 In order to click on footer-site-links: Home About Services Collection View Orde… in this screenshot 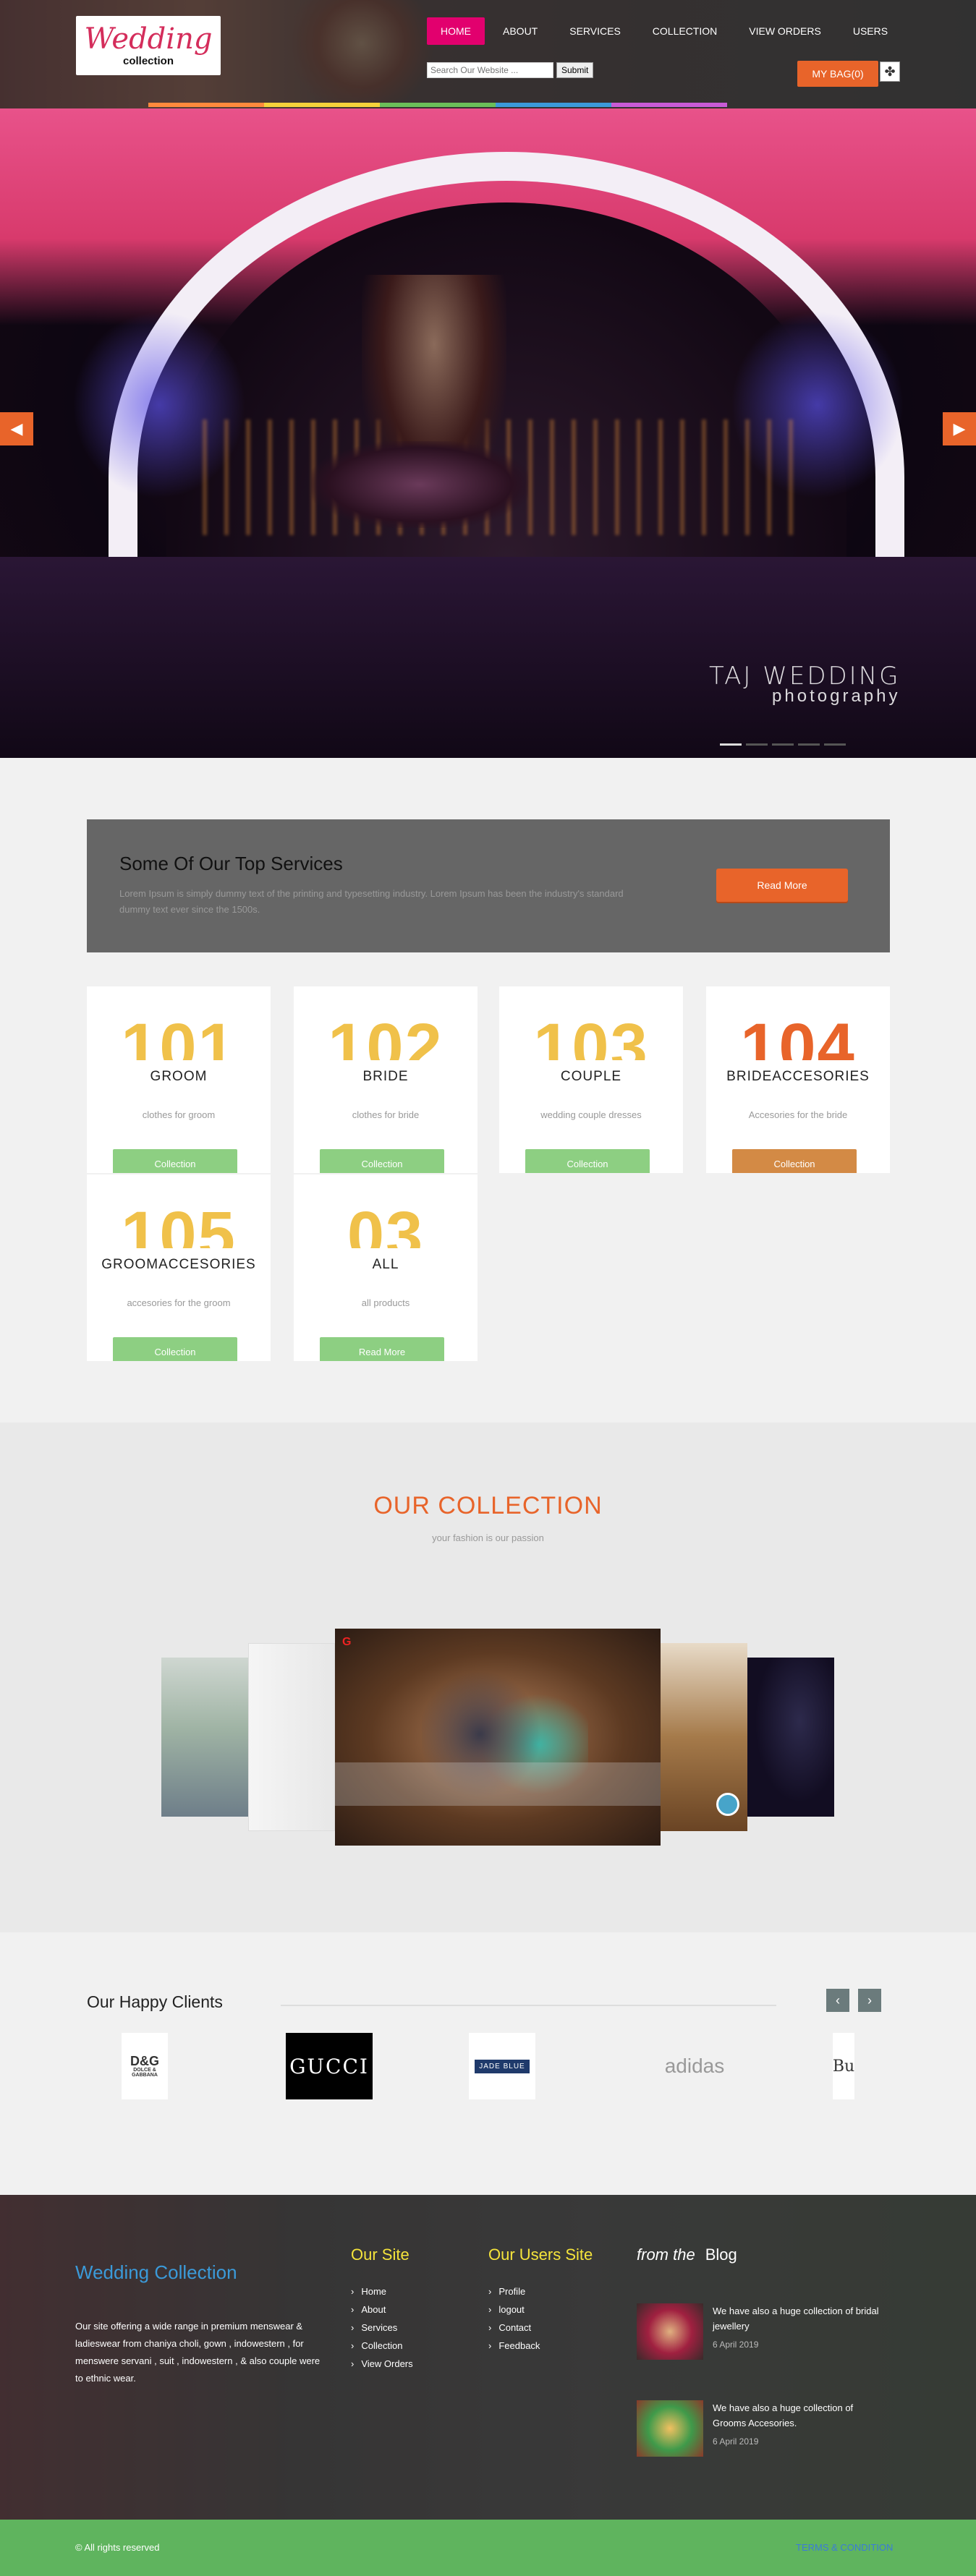, I will do `click(382, 2328)`.